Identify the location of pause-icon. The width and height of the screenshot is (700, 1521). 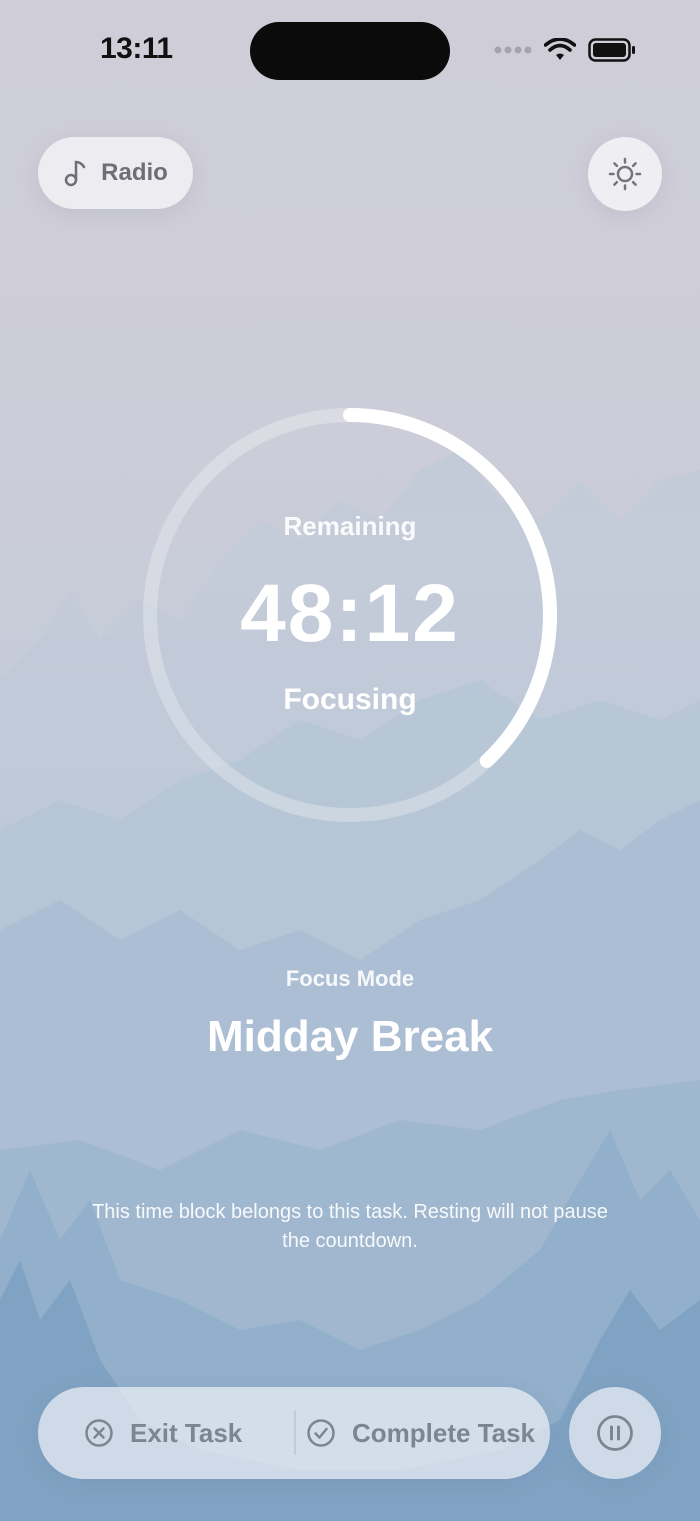
(615, 1433).